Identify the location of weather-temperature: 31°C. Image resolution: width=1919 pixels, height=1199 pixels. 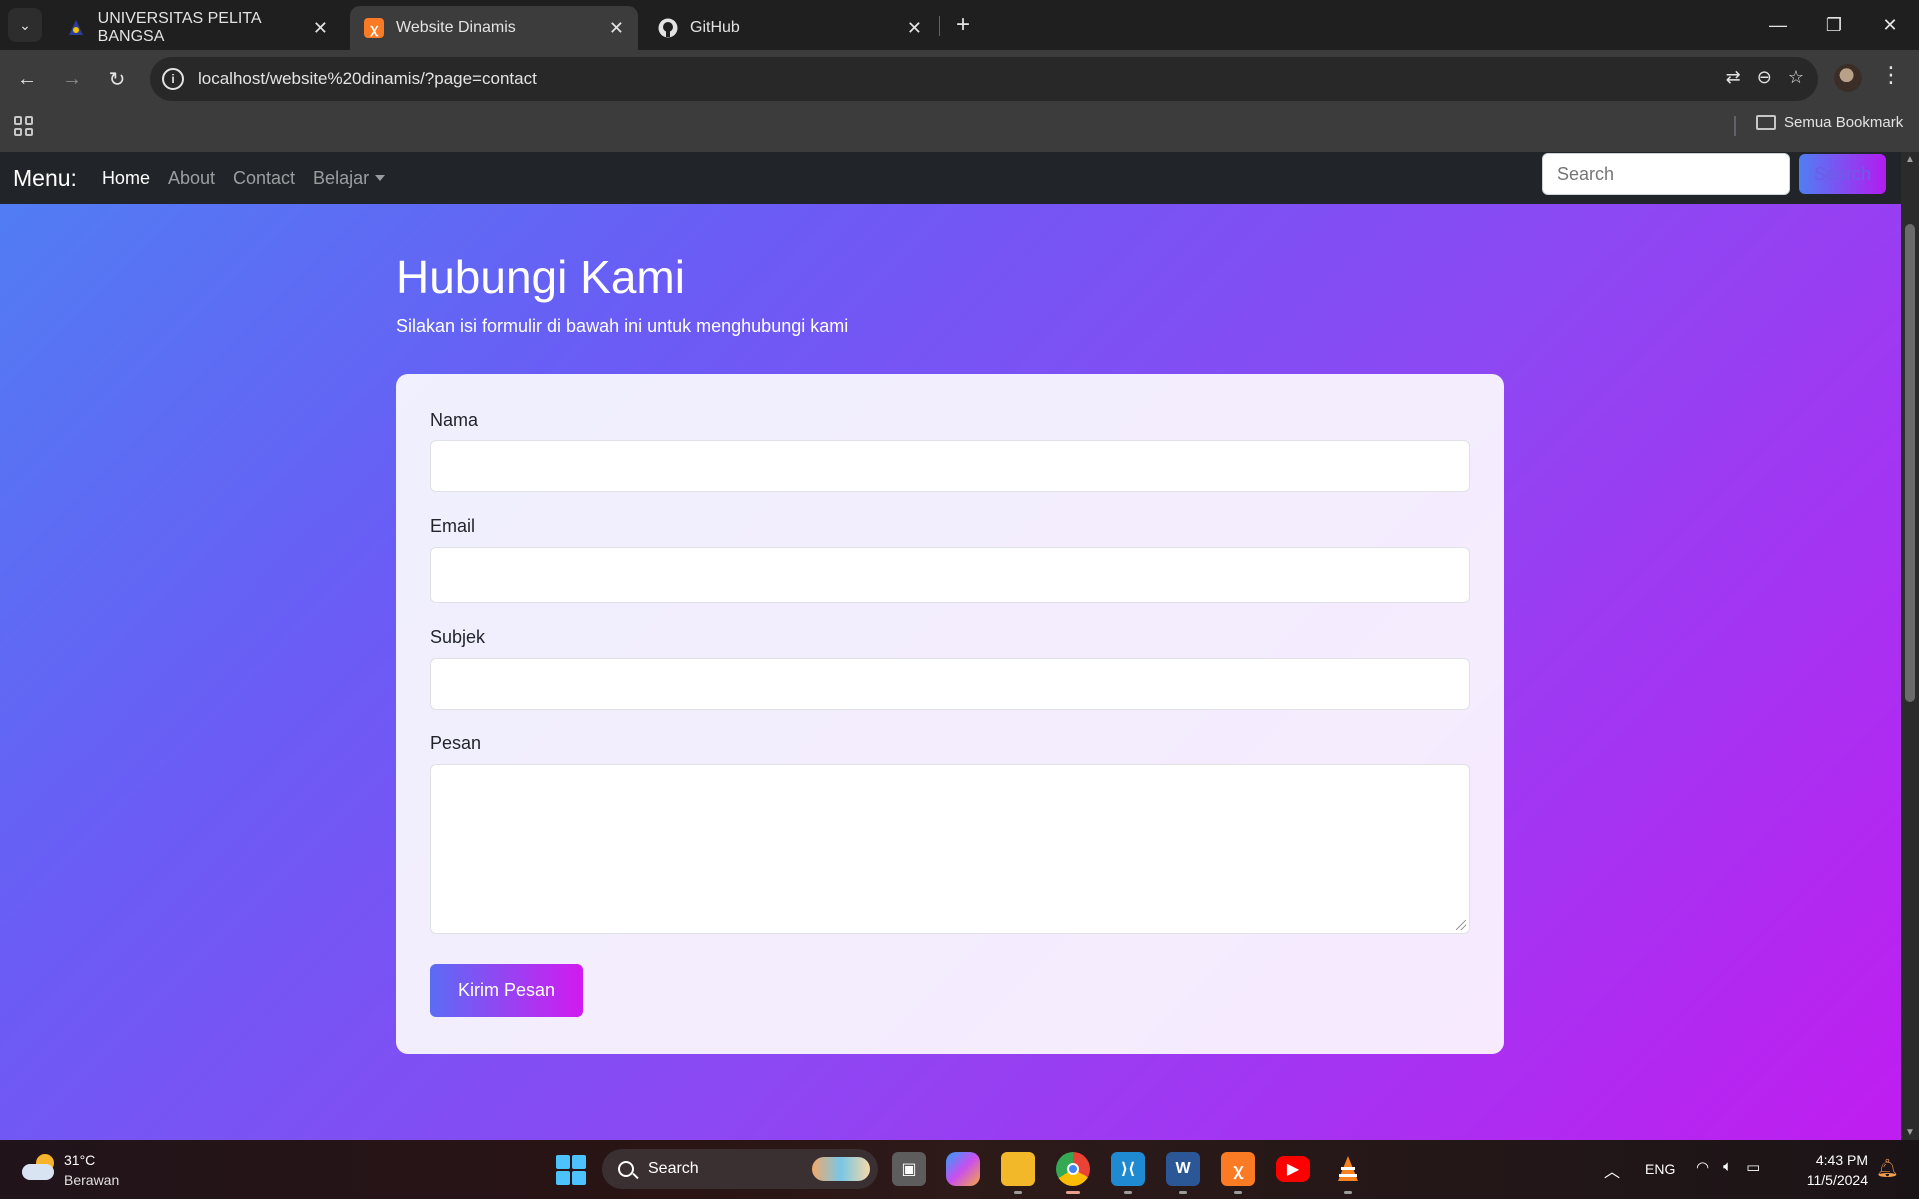
(79, 1160).